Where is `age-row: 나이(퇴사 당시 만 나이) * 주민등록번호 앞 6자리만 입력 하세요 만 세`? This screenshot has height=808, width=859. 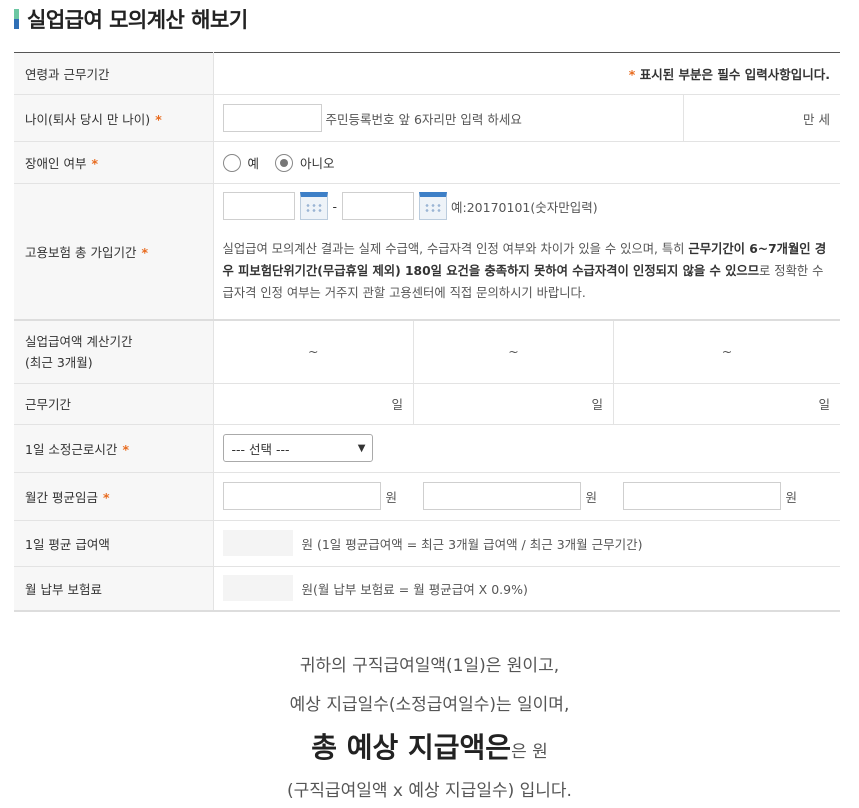 age-row: 나이(퇴사 당시 만 나이) * 주민등록번호 앞 6자리만 입력 하세요 만 세 is located at coordinates (427, 118).